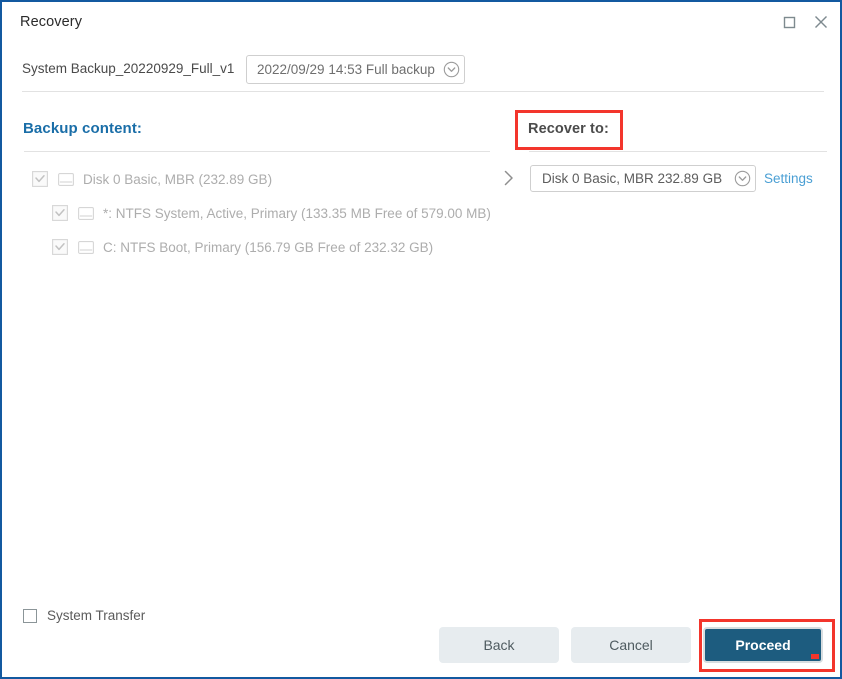 This screenshot has height=679, width=842. I want to click on backup-version-dropdown: 2022/09/29 14:53 Full backup, so click(355, 69).